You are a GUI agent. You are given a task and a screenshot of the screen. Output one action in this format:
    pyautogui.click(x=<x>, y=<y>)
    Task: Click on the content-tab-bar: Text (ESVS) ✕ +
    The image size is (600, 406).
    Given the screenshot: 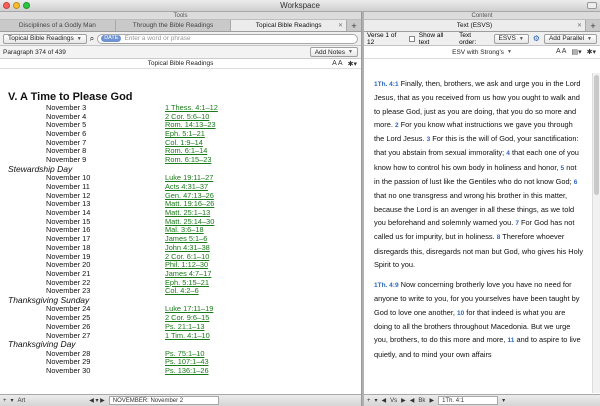 What is the action you would take?
    pyautogui.click(x=482, y=26)
    